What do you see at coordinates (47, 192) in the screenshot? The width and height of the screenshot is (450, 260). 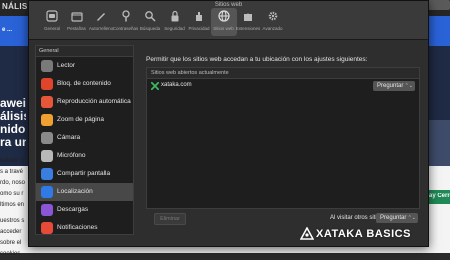 I see `location-icon` at bounding box center [47, 192].